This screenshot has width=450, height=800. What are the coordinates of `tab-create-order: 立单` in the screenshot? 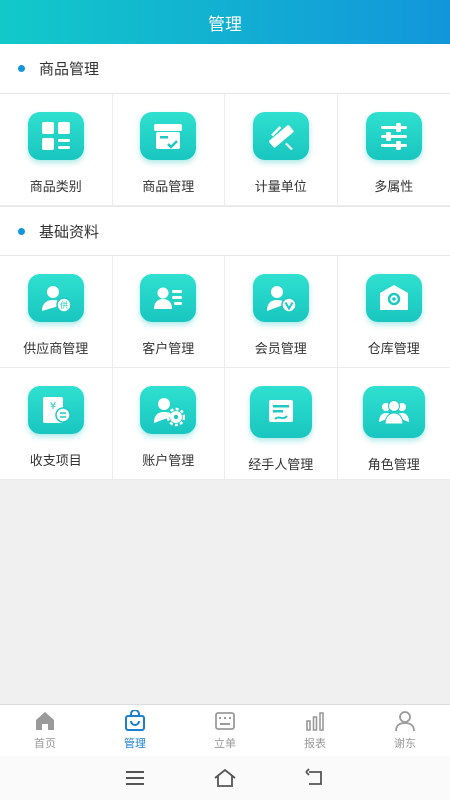 It's located at (225, 730).